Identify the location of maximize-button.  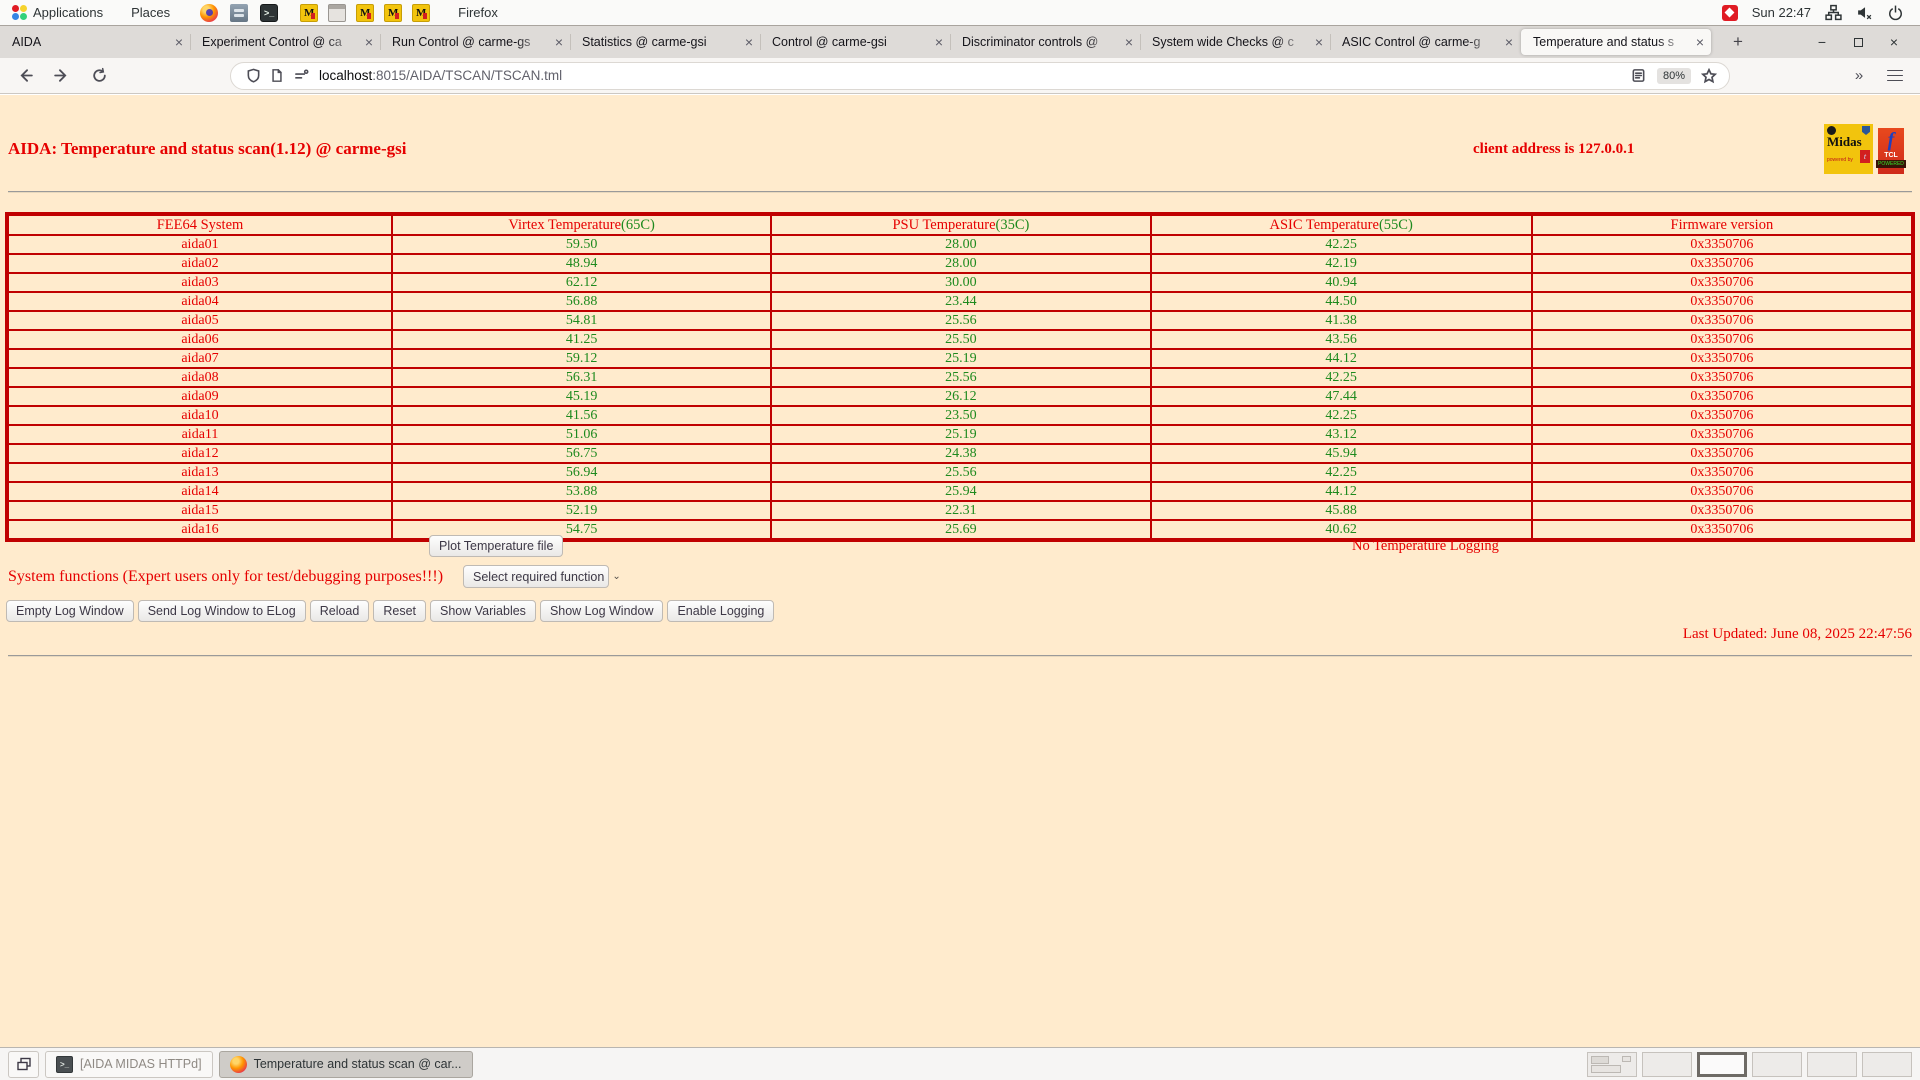
(1858, 42).